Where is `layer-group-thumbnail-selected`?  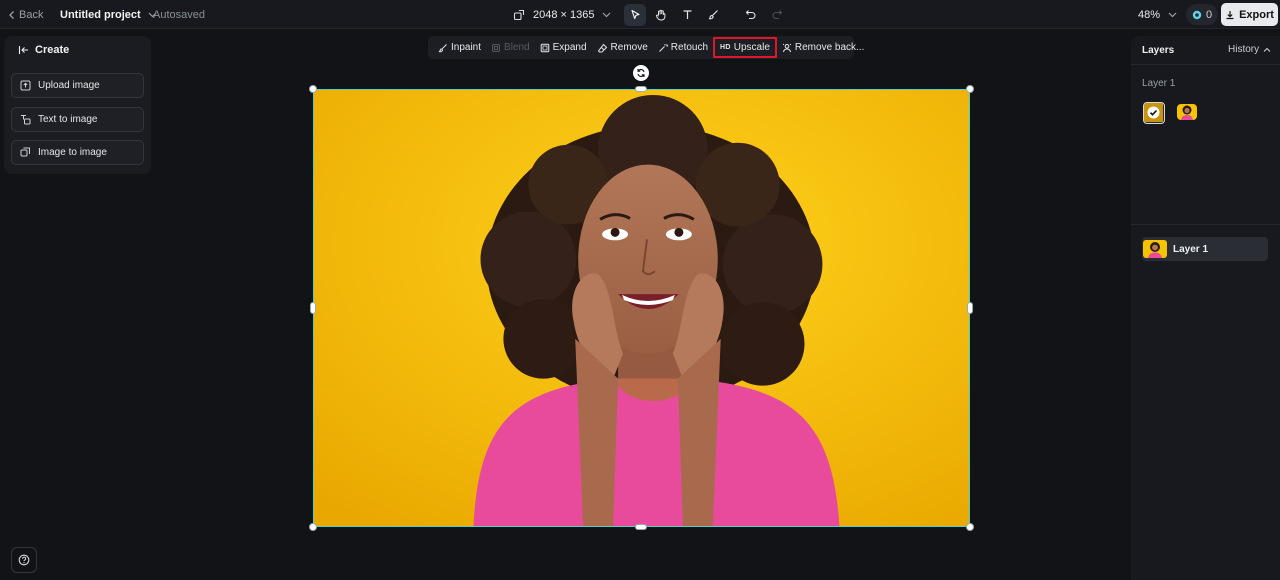
layer-group-thumbnail-selected is located at coordinates (1154, 113).